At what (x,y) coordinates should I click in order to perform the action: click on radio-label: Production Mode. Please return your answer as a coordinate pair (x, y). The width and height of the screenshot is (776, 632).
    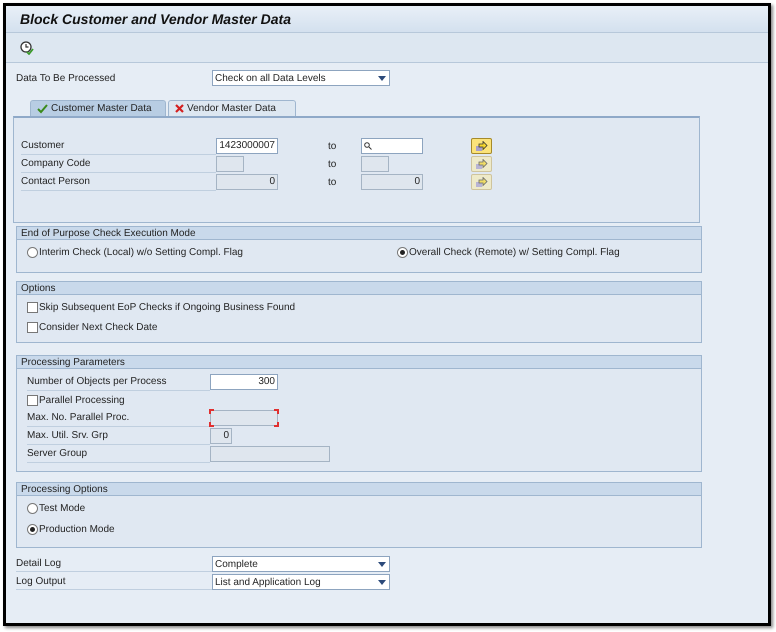
    Looking at the image, I should click on (77, 530).